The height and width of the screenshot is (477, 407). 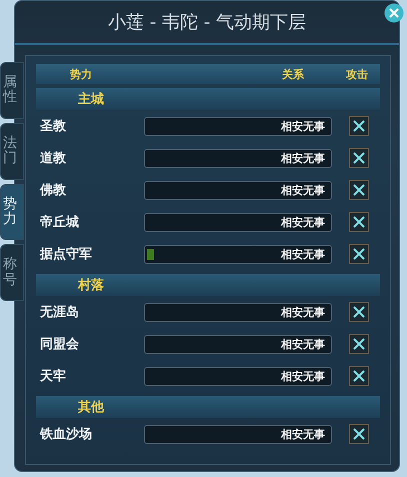 I want to click on faction-name: 佛教, so click(x=53, y=190).